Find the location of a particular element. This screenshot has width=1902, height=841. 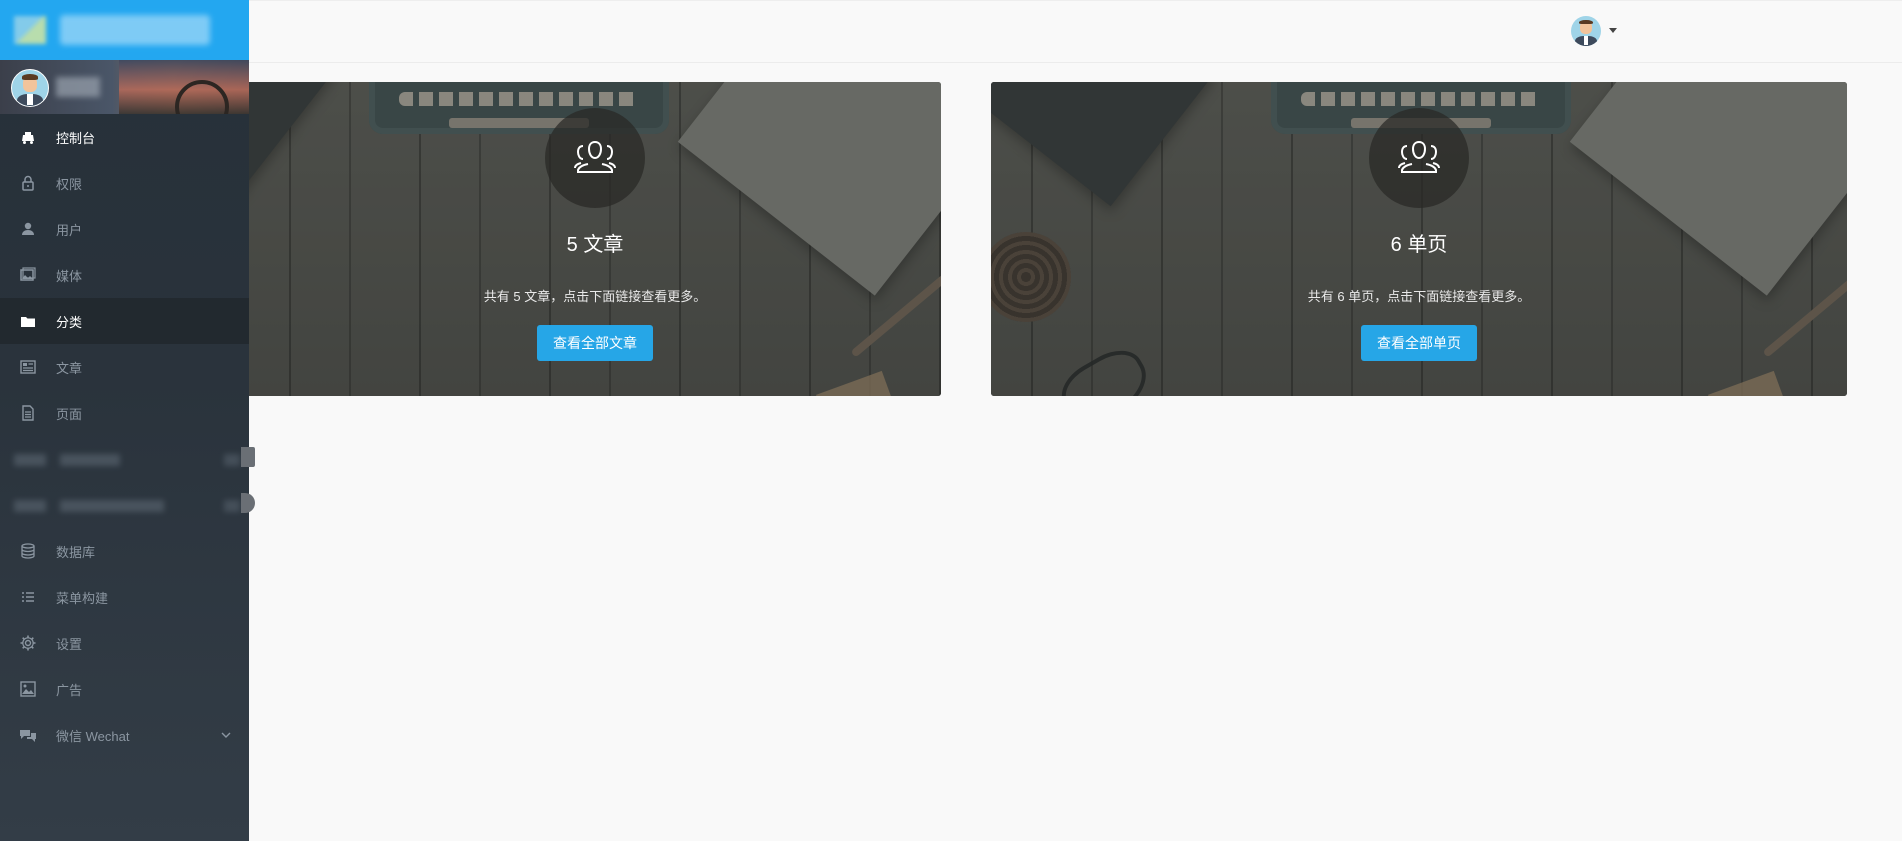

sidebar-item-permissions: 权限 is located at coordinates (124, 183).